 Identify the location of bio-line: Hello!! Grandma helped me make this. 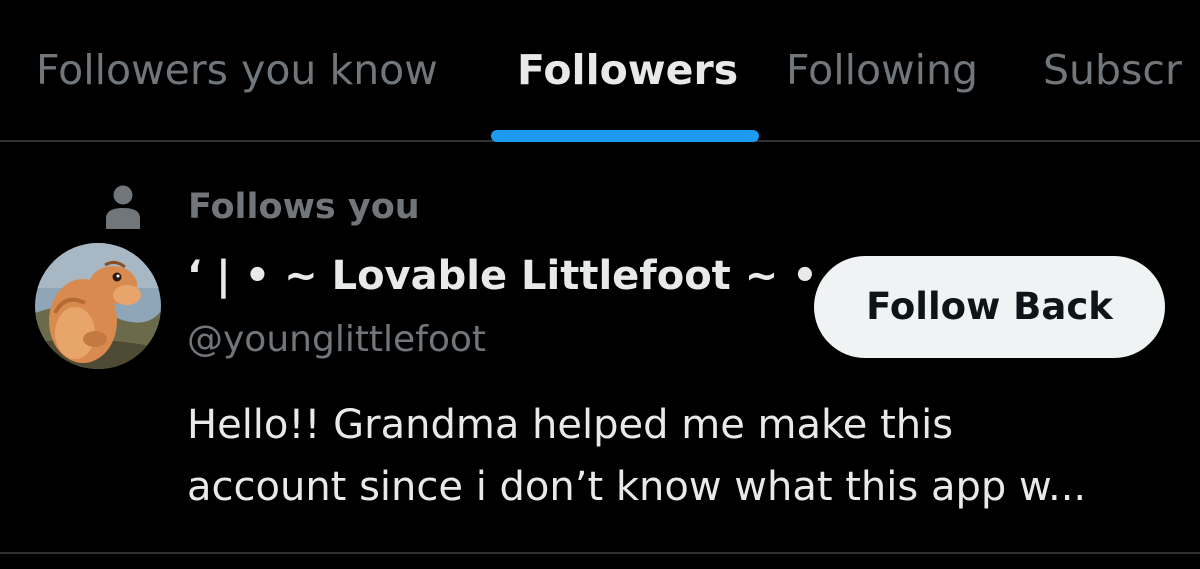
(570, 425).